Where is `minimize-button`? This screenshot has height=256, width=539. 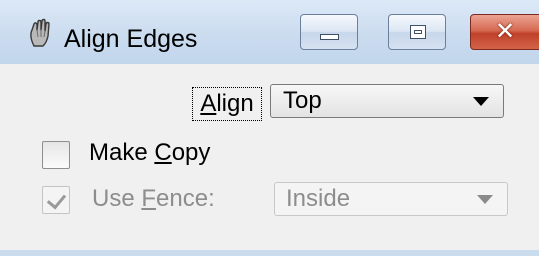 minimize-button is located at coordinates (329, 32).